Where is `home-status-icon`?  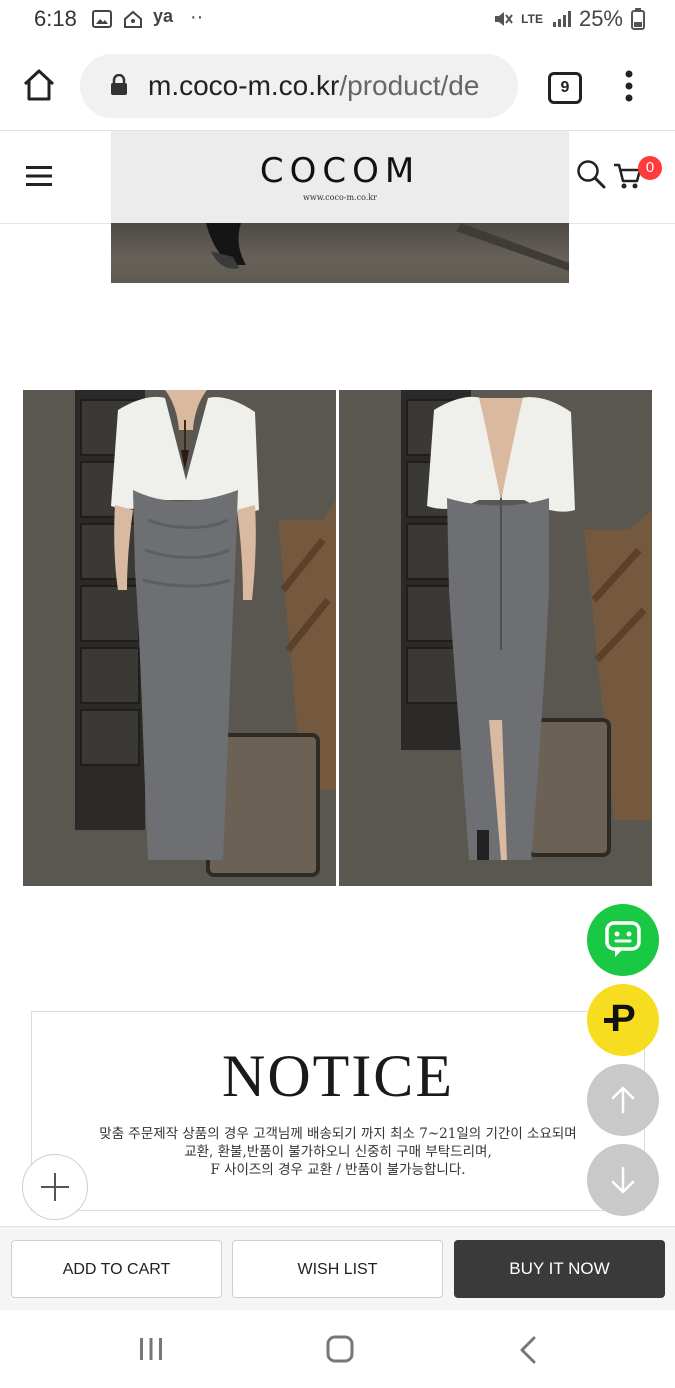 home-status-icon is located at coordinates (133, 19).